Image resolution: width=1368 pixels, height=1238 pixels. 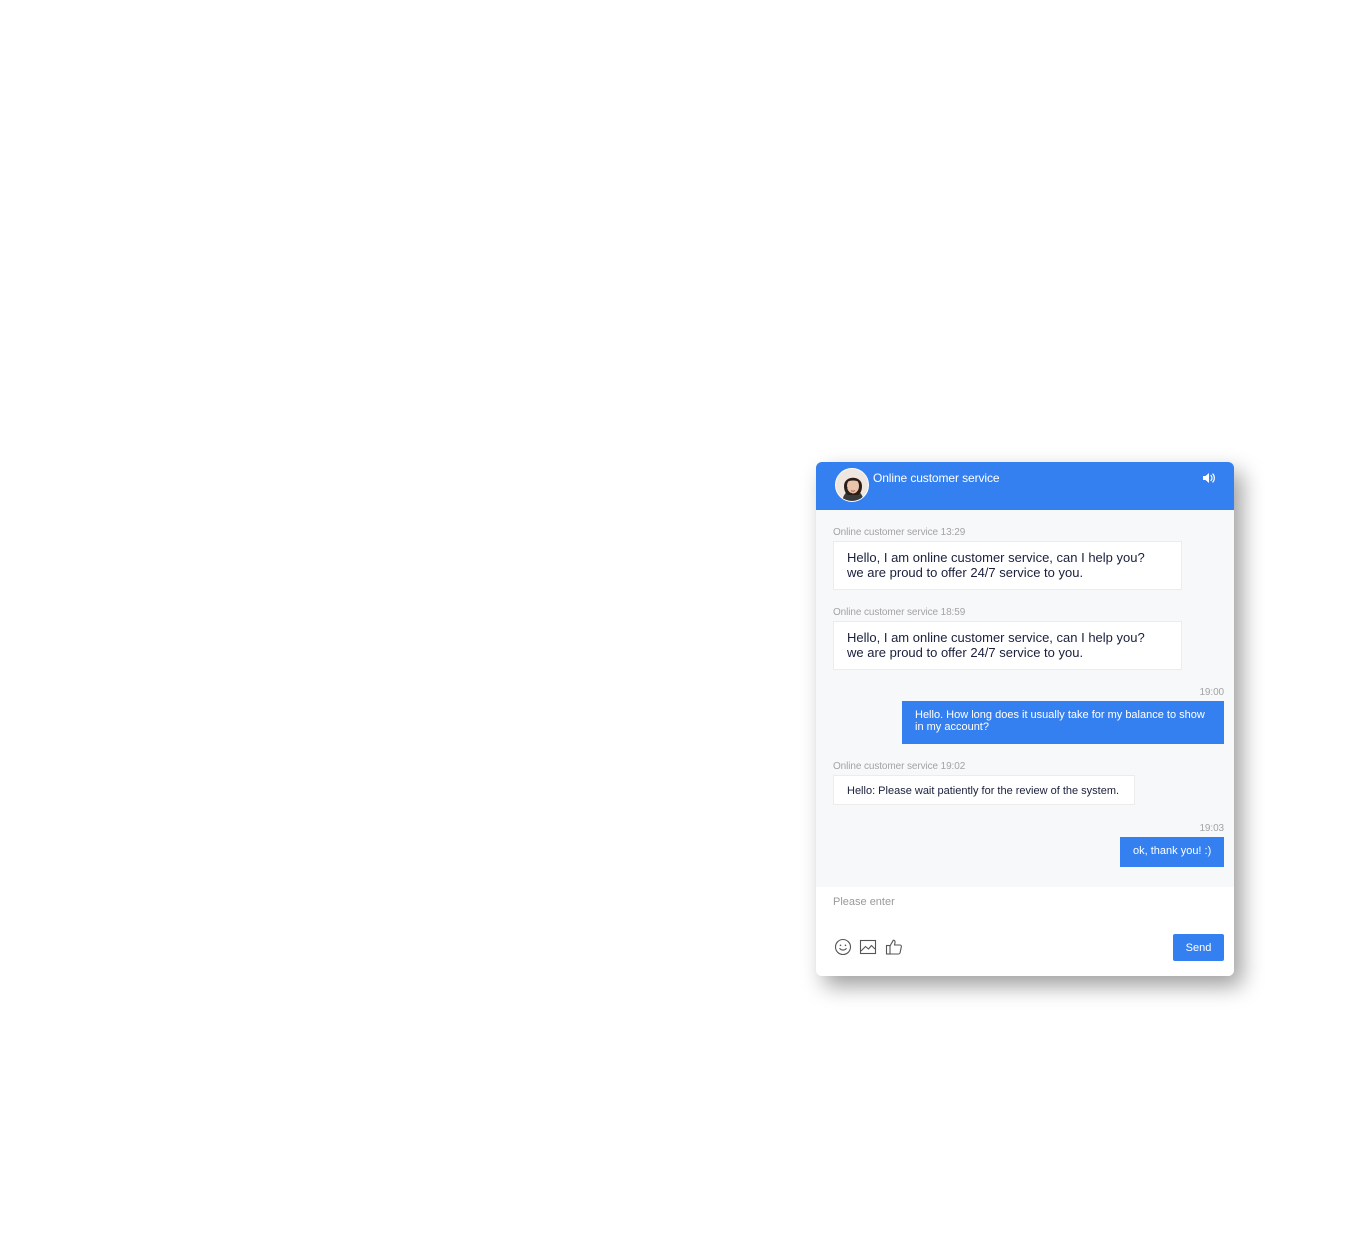 What do you see at coordinates (899, 766) in the screenshot?
I see `message-meta: Online customer service 19:02` at bounding box center [899, 766].